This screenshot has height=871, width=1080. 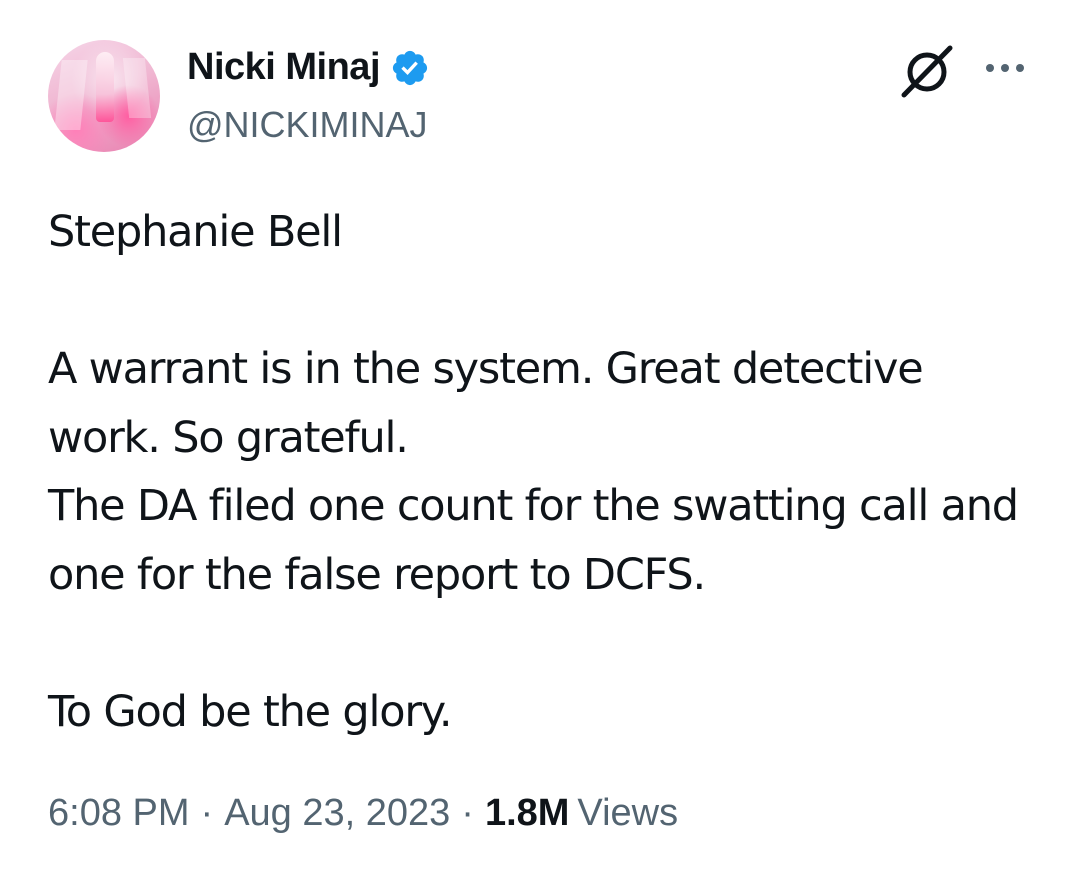 What do you see at coordinates (527, 813) in the screenshot?
I see `views-count: 1.8M` at bounding box center [527, 813].